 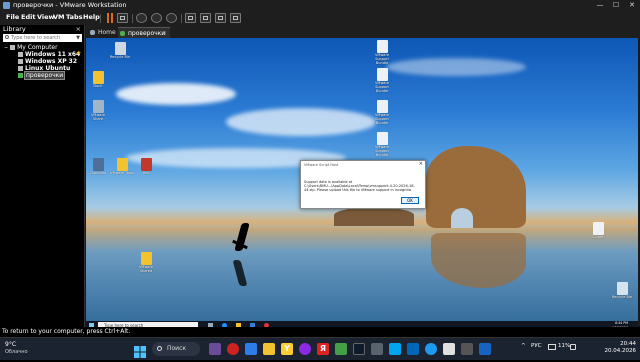 I want to click on desktop-icon-vmware-tools: VMware Tools, so click(x=122, y=166).